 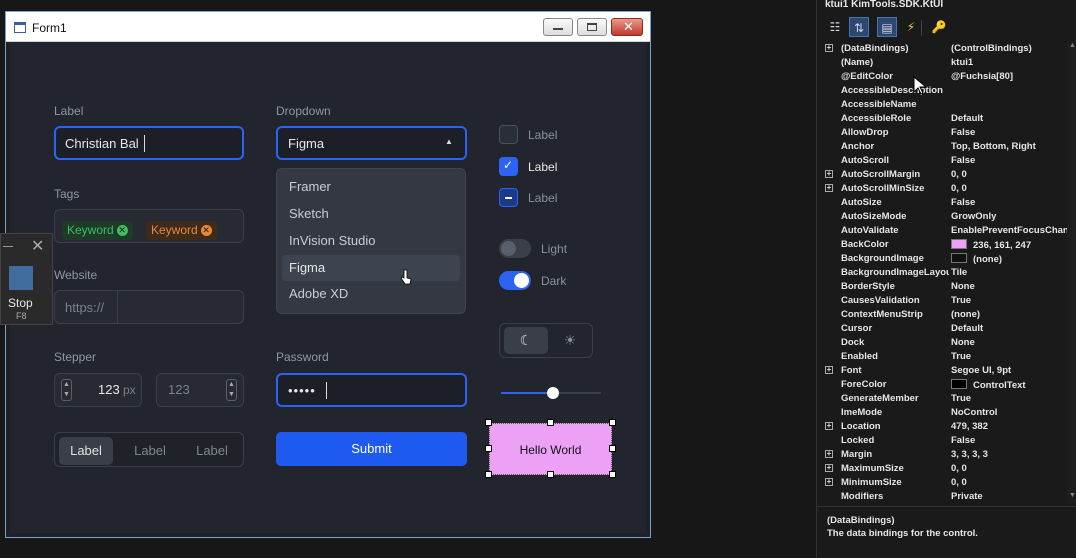 I want to click on property-value: EnablePreventFocusChange, so click(x=1009, y=230).